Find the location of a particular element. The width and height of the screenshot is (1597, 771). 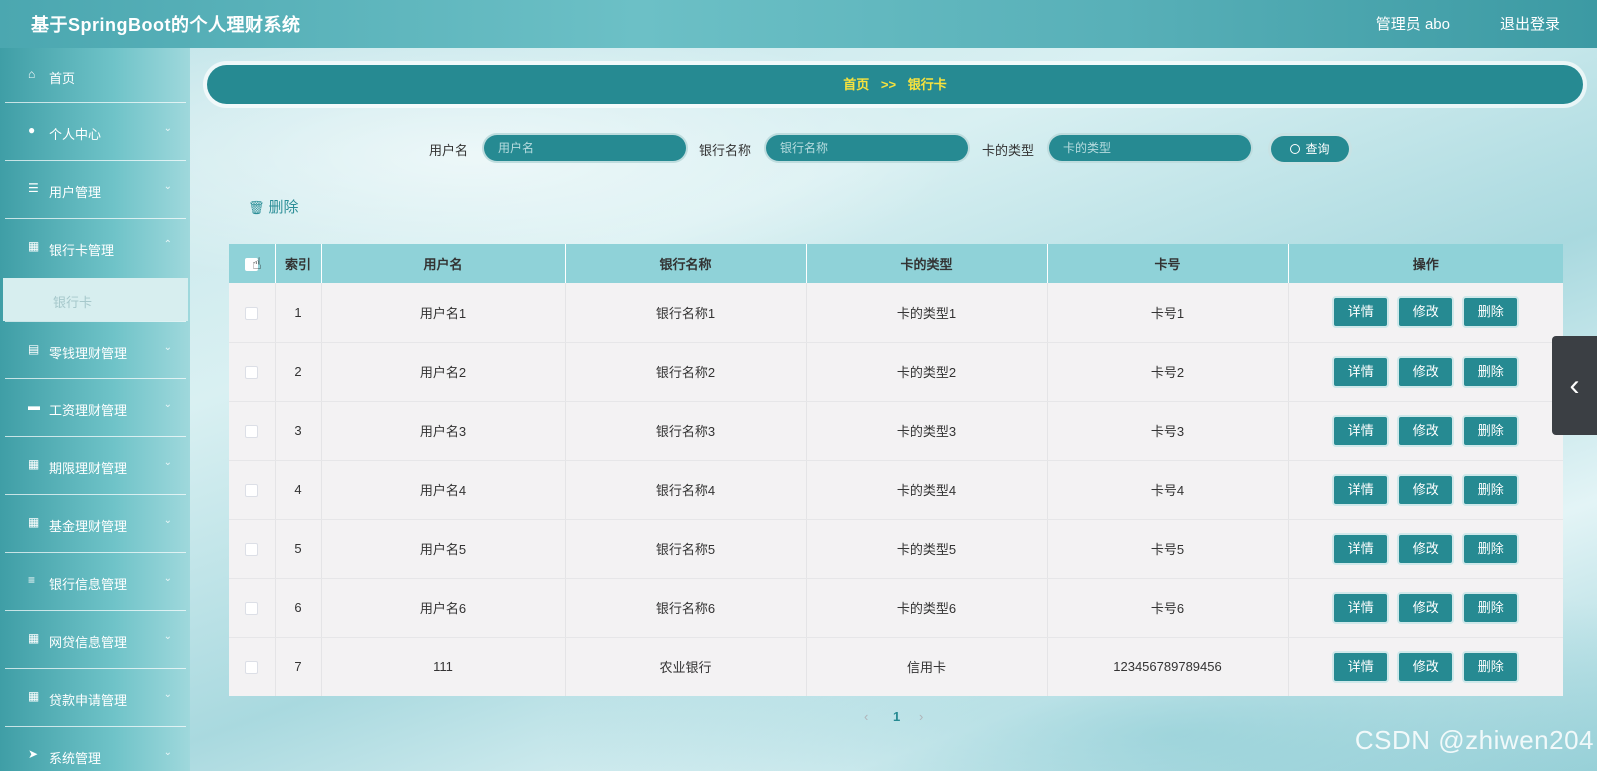

sidebar-item-label: 网贷信息管理 is located at coordinates (88, 642).